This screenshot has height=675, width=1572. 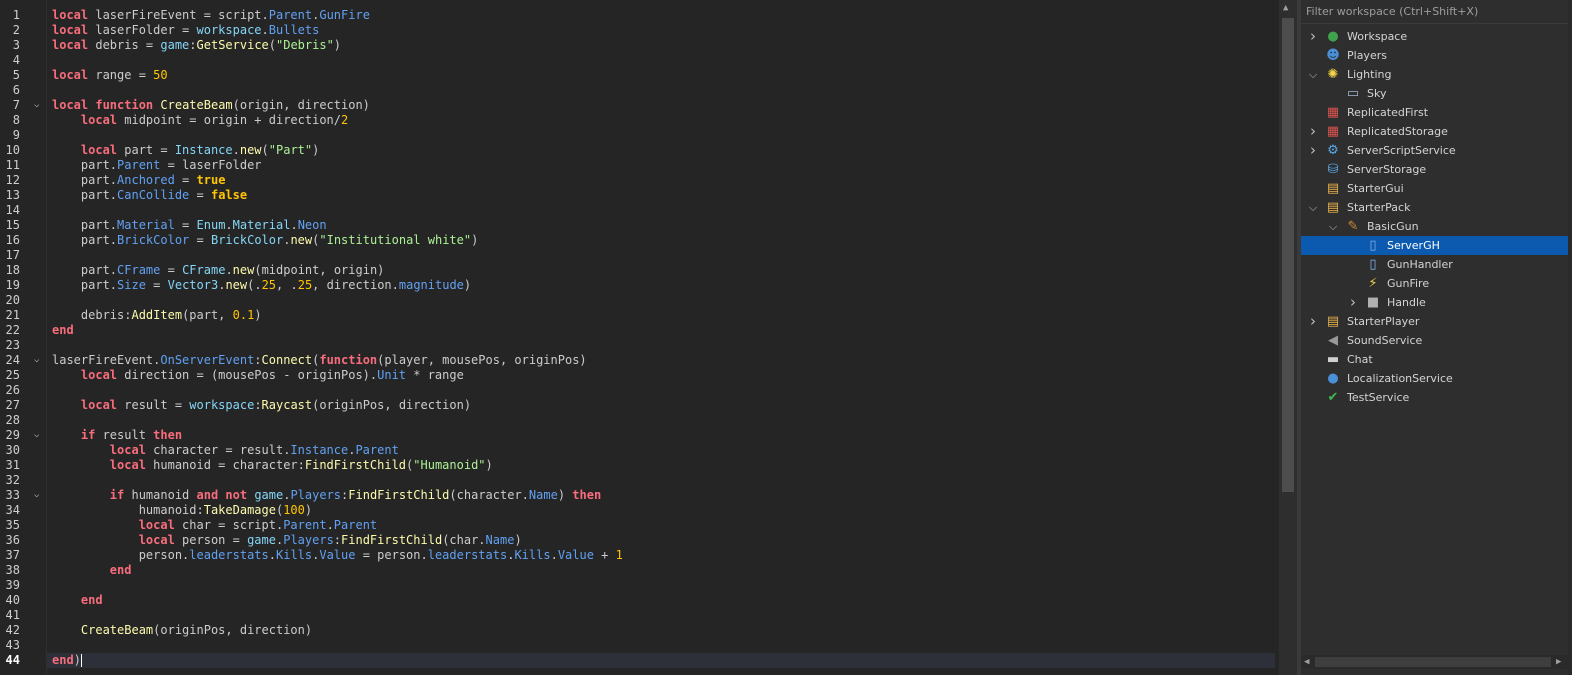 I want to click on code-line: debris:AddItem(part, 0.1), so click(x=157, y=315).